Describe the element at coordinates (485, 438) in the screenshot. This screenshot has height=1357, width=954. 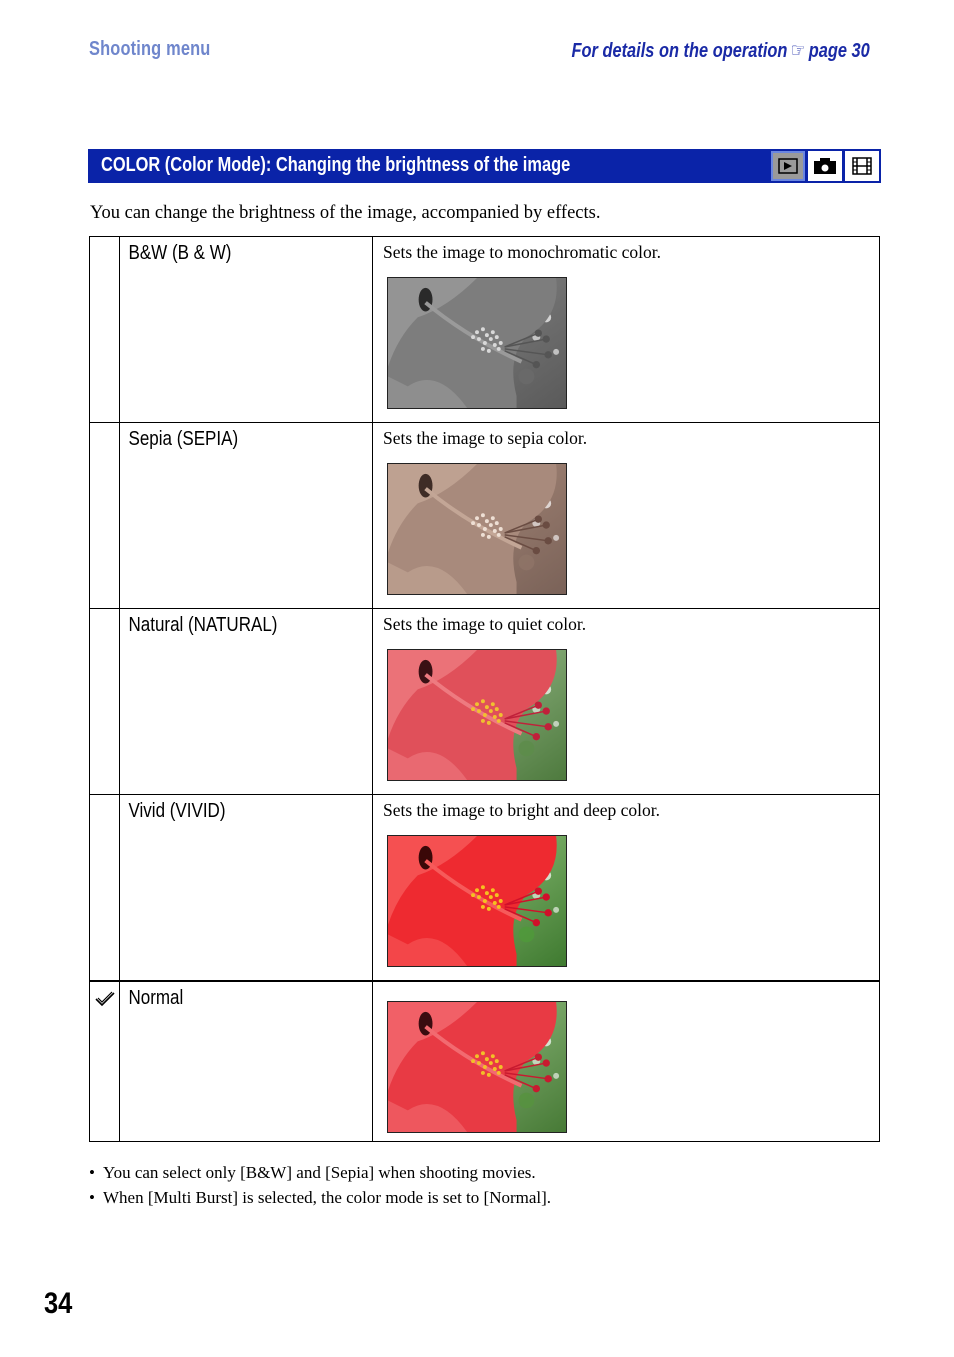
I see `option-description: Sets the image to sepia color.` at that location.